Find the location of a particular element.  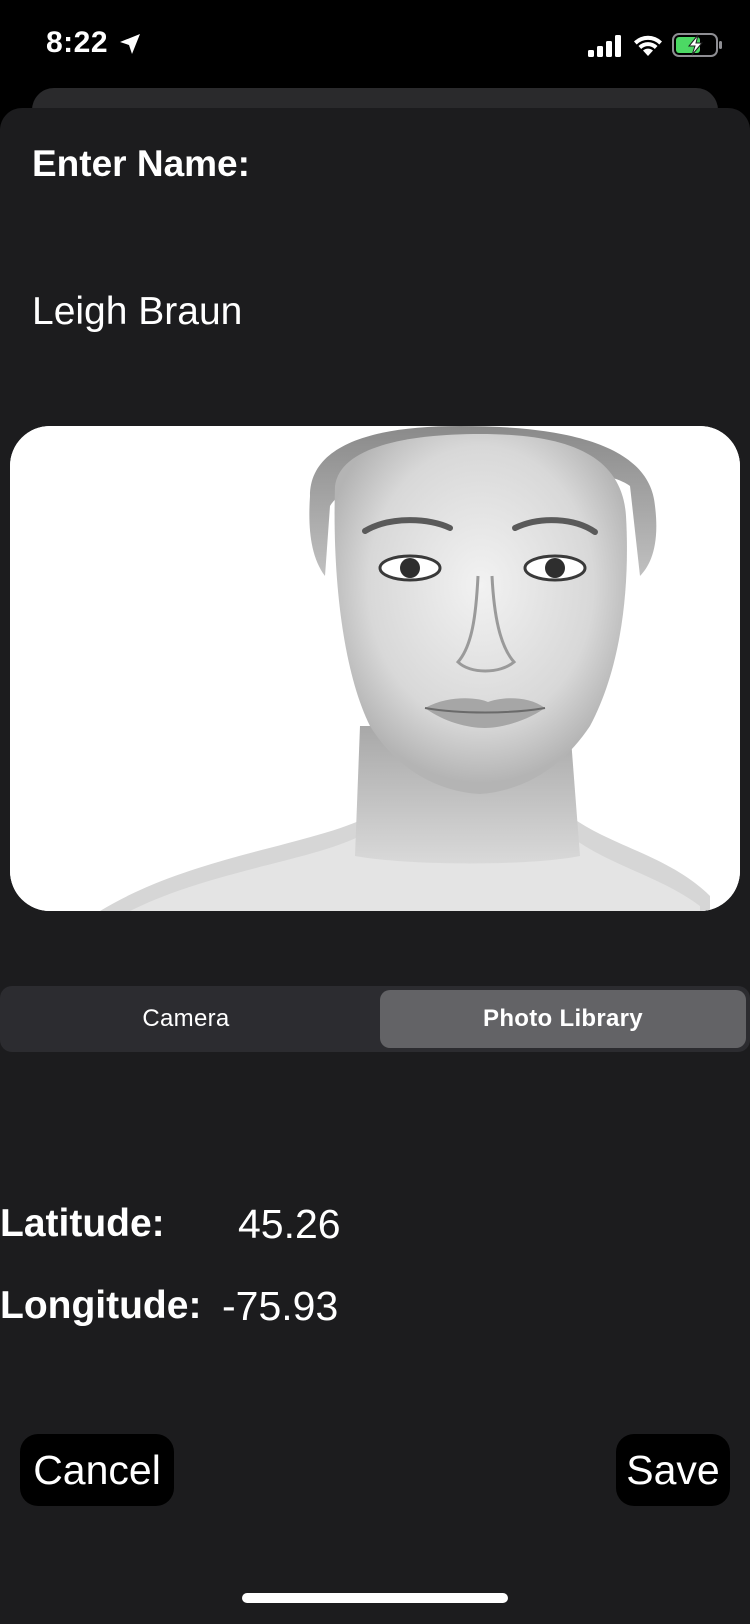

longitude-label: Longitude: is located at coordinates (101, 1305).